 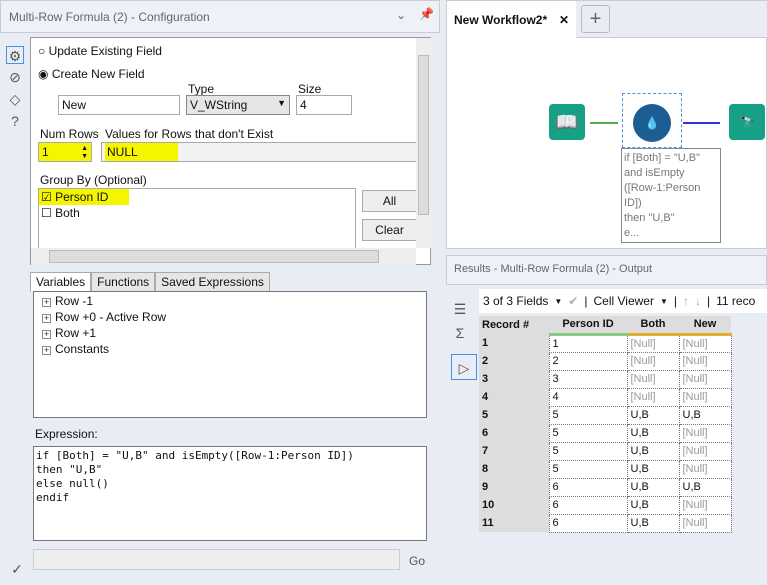 I want to click on table-row: 8 5 U,B [Null], so click(x=605, y=469).